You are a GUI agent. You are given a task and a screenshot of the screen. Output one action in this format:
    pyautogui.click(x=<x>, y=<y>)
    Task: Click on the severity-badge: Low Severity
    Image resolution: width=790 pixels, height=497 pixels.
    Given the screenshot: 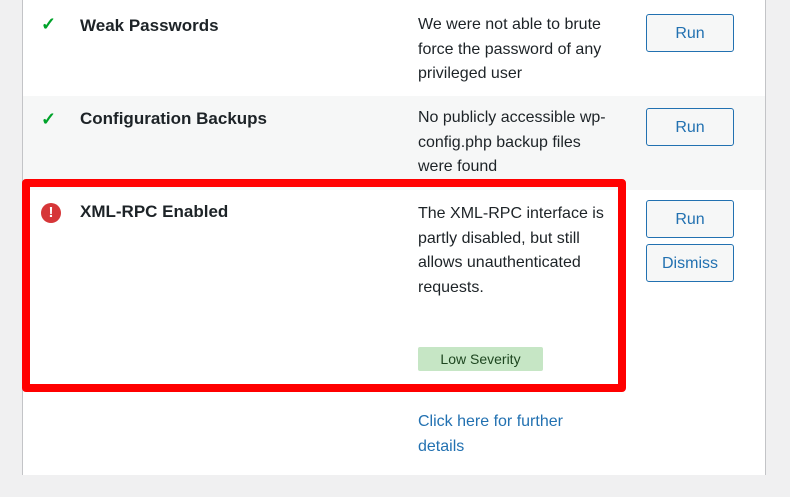 What is the action you would take?
    pyautogui.click(x=480, y=359)
    